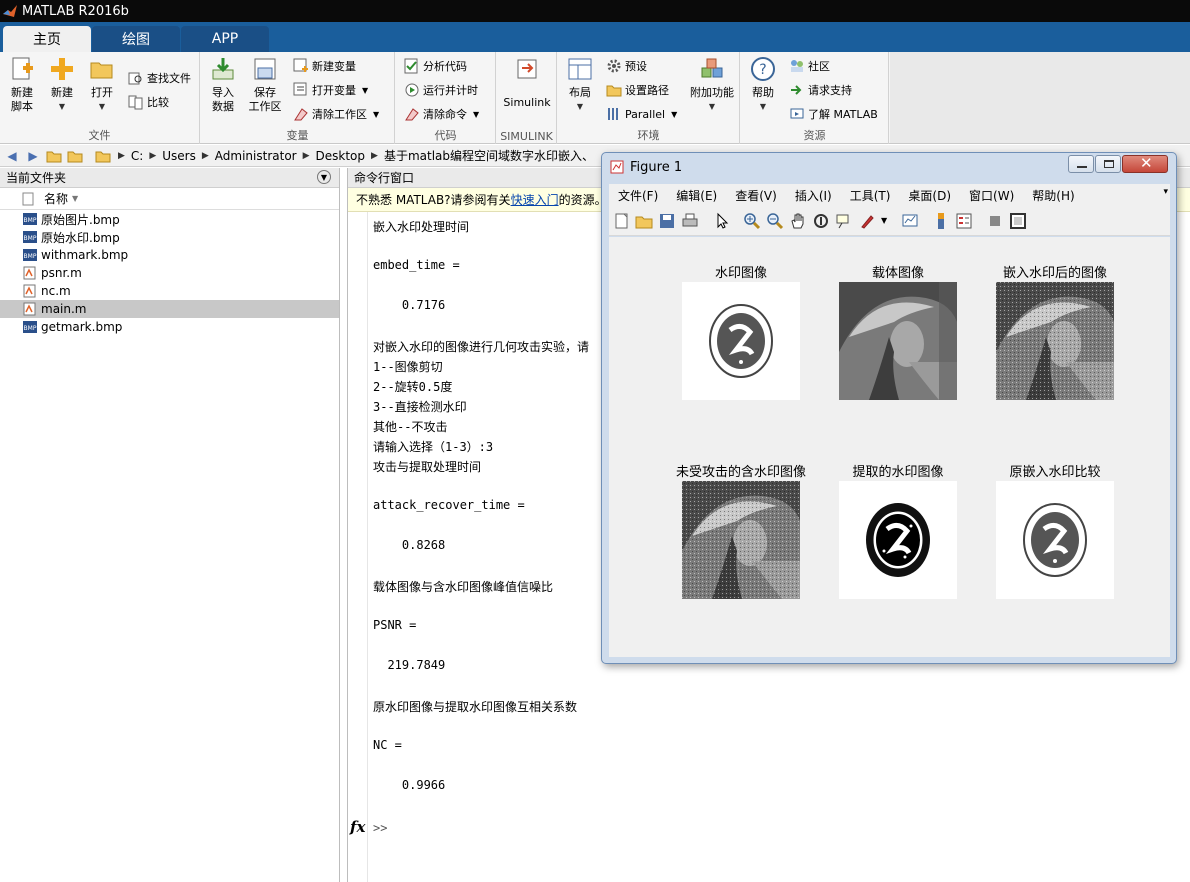 The width and height of the screenshot is (1190, 882). Describe the element at coordinates (929, 195) in the screenshot. I see `figure-menu-item: 桌面(D)` at that location.